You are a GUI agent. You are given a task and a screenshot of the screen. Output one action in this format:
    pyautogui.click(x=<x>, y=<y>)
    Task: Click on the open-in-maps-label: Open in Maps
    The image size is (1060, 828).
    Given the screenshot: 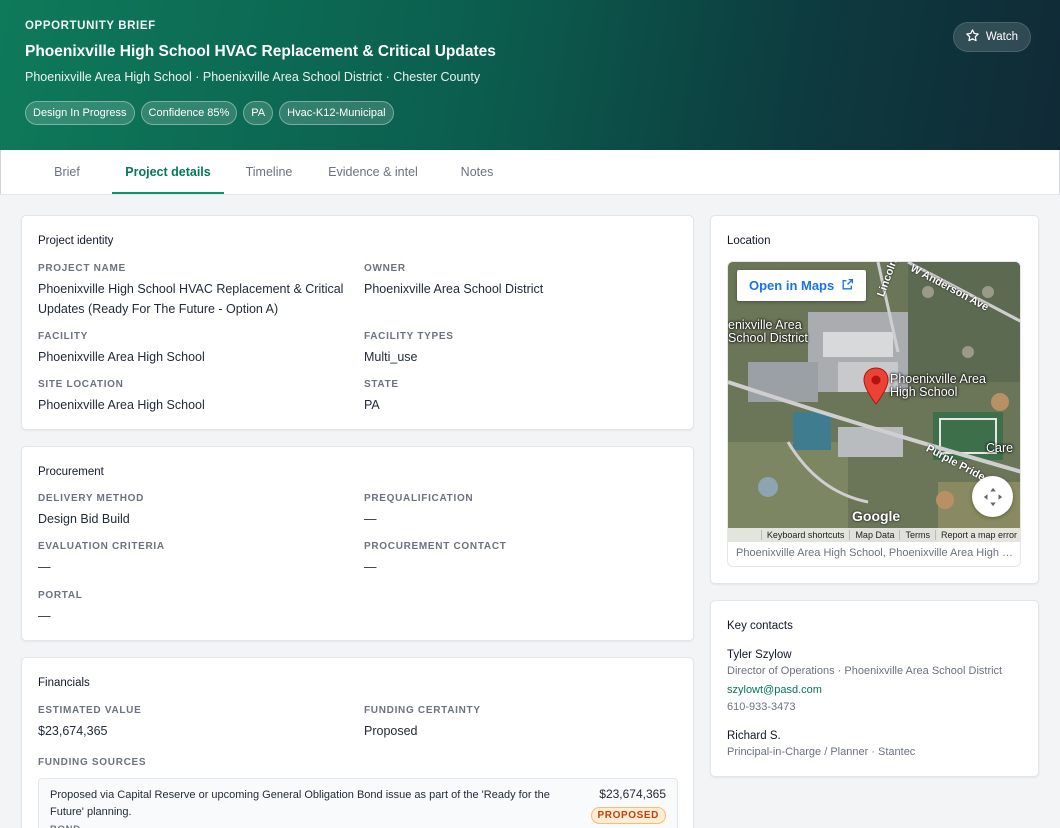 What is the action you would take?
    pyautogui.click(x=792, y=285)
    